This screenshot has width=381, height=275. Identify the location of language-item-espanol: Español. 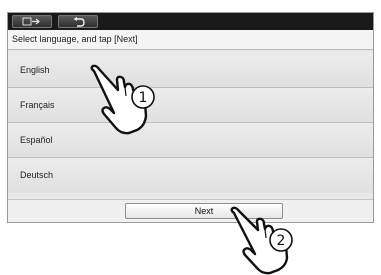
(190, 140).